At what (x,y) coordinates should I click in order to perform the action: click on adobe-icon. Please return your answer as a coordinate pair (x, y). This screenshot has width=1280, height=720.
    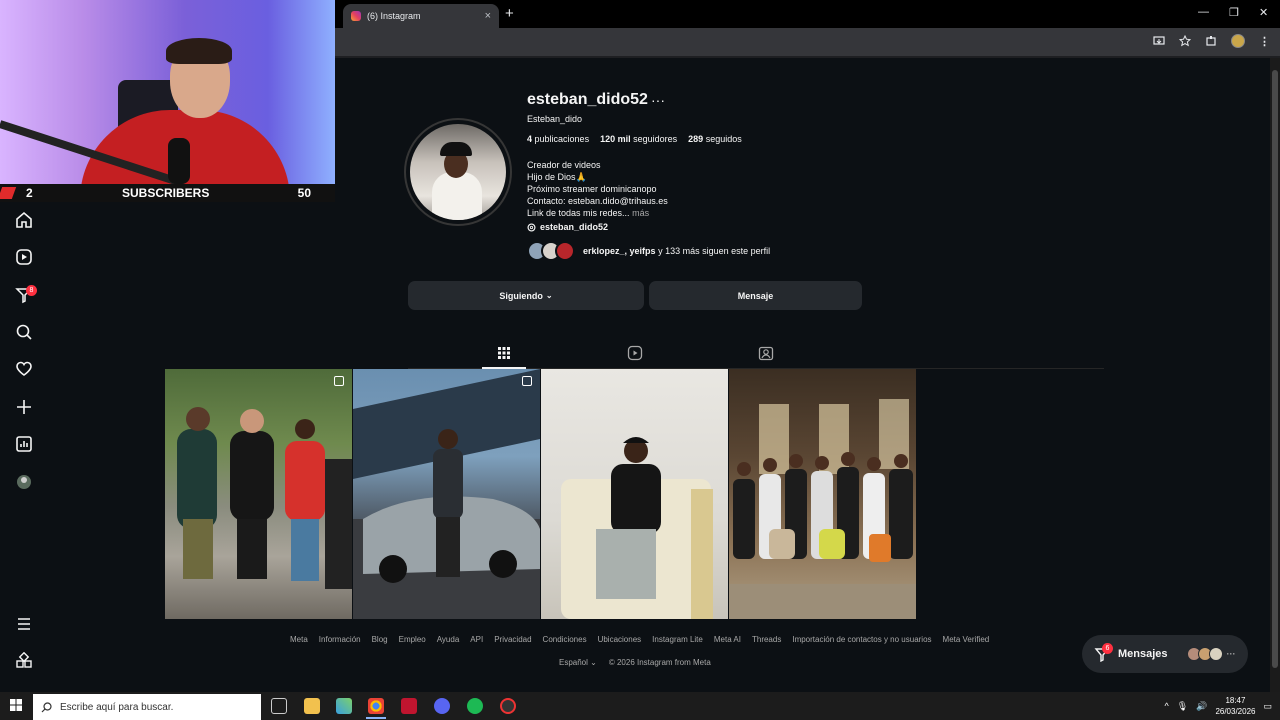
    Looking at the image, I should click on (409, 706).